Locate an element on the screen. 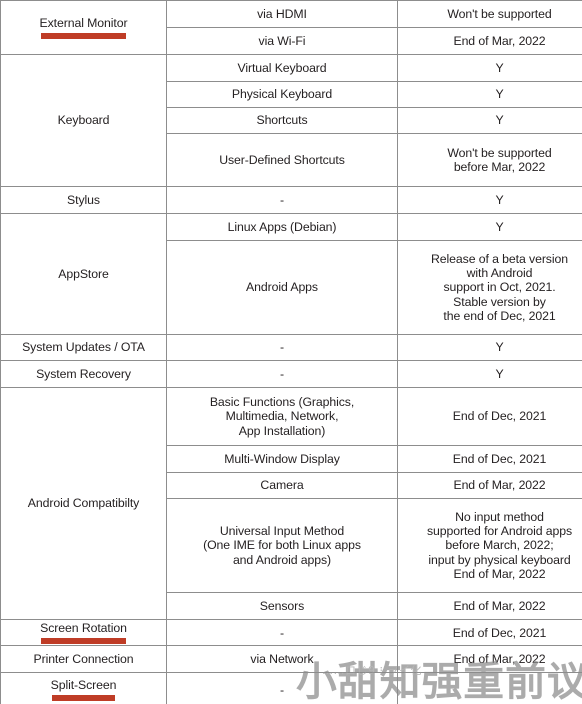 This screenshot has width=582, height=704. feature-label: Split-Screen is located at coordinates (83, 685).